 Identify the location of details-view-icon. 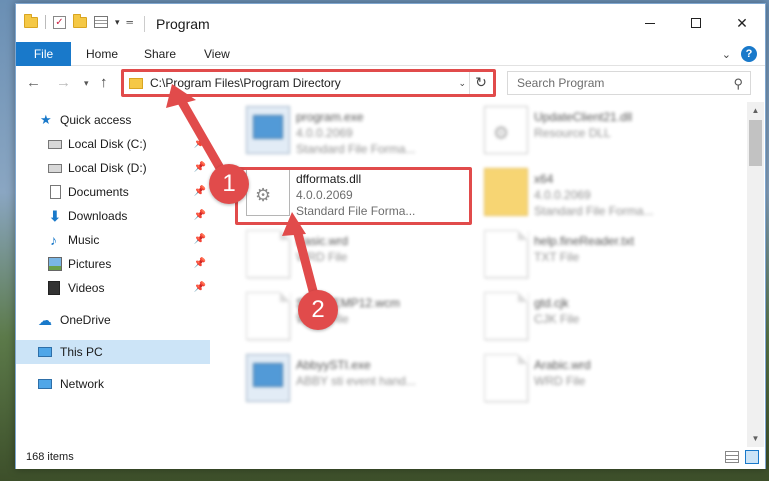
(732, 457).